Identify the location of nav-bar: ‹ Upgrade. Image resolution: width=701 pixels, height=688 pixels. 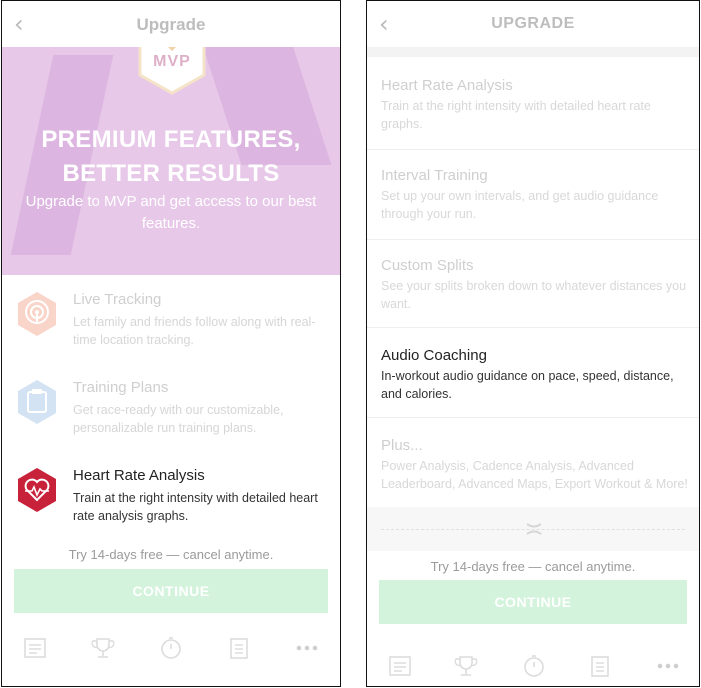
(171, 24).